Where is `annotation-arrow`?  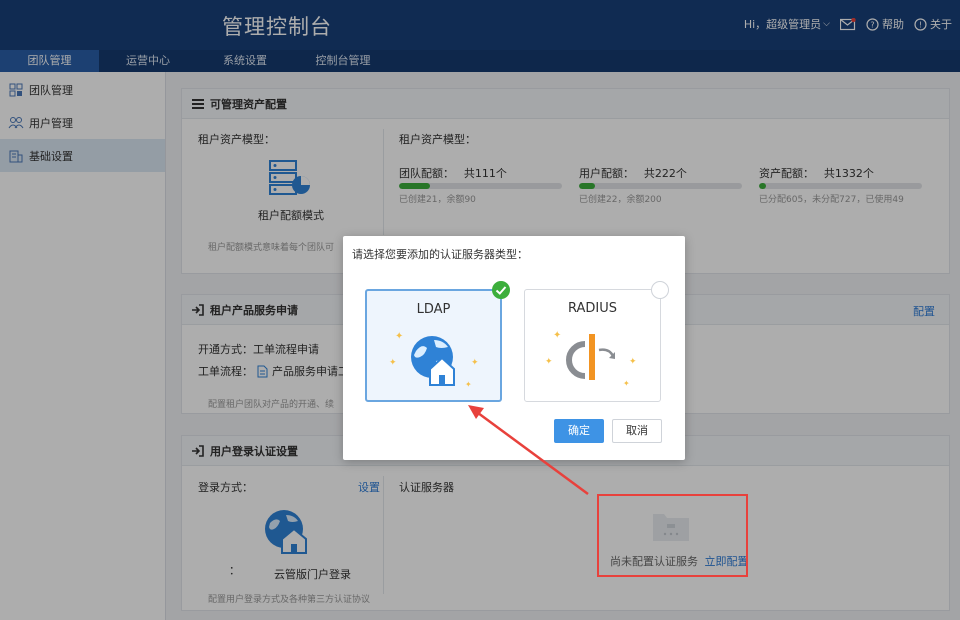 annotation-arrow is located at coordinates (528, 450).